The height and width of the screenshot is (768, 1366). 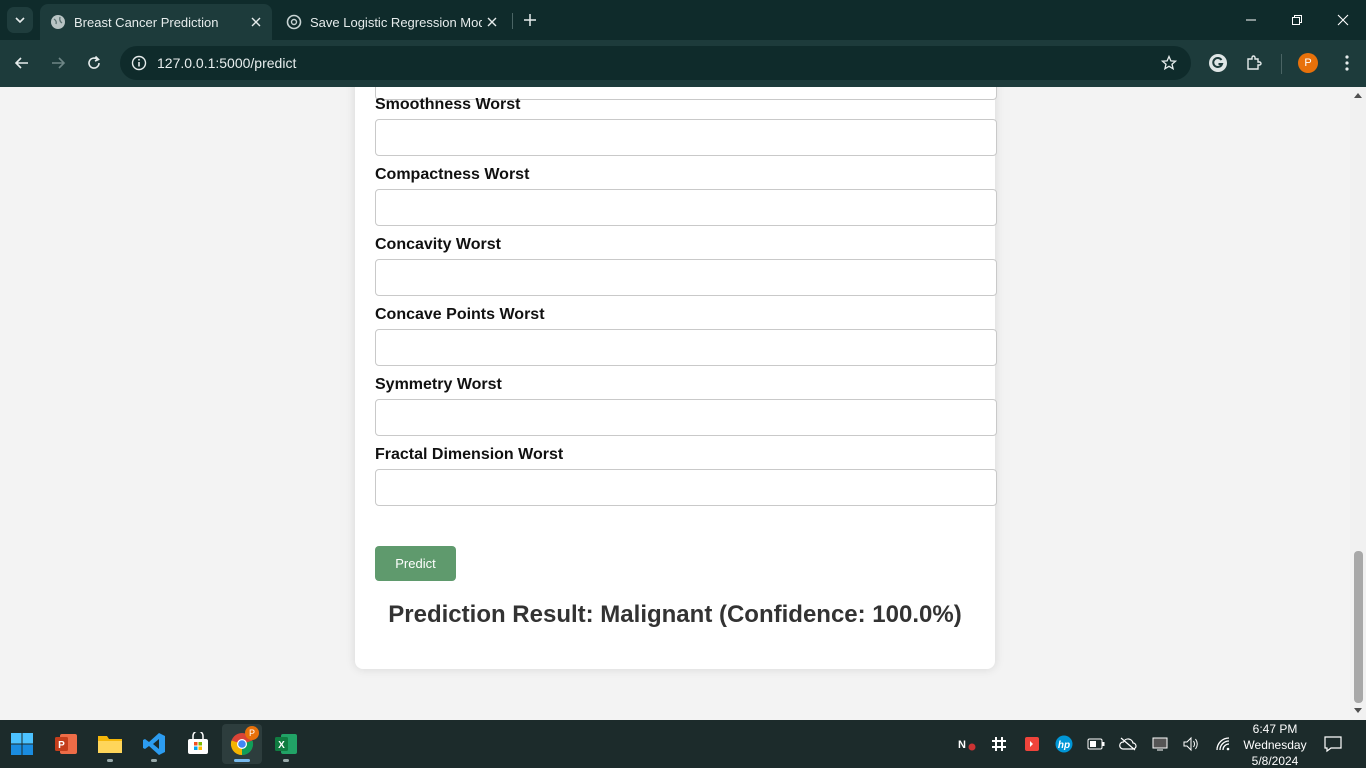 I want to click on tray-volume, so click(x=1191, y=744).